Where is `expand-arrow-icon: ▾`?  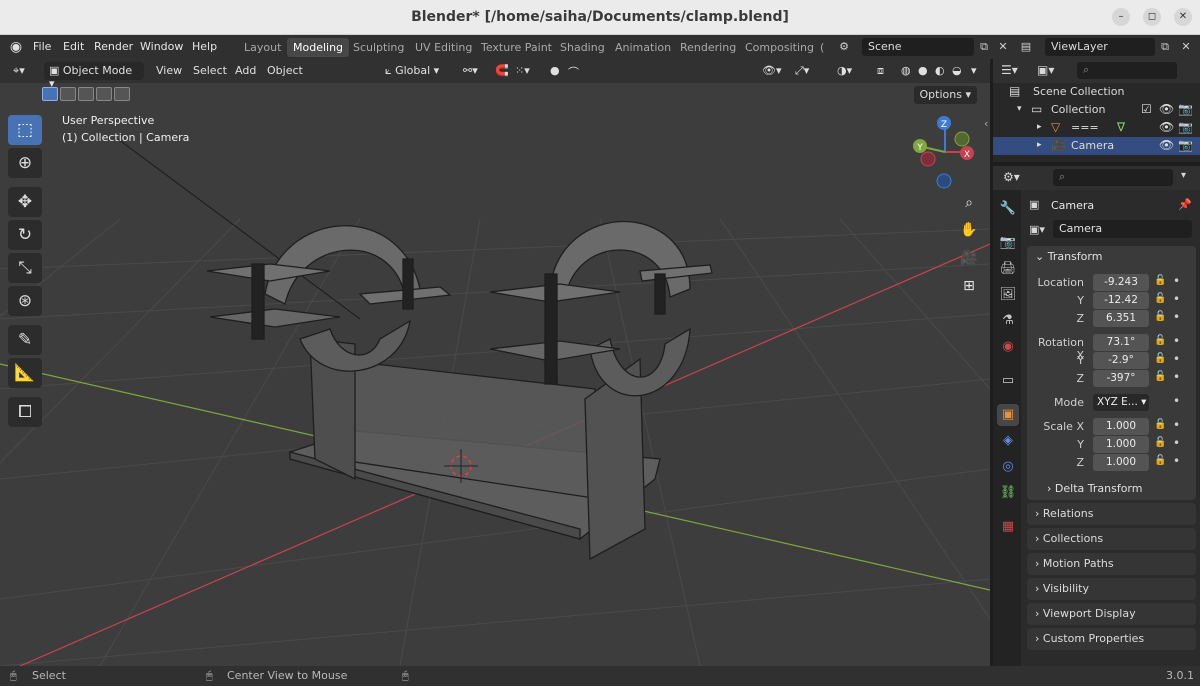
expand-arrow-icon: ▾ is located at coordinates (1019, 109).